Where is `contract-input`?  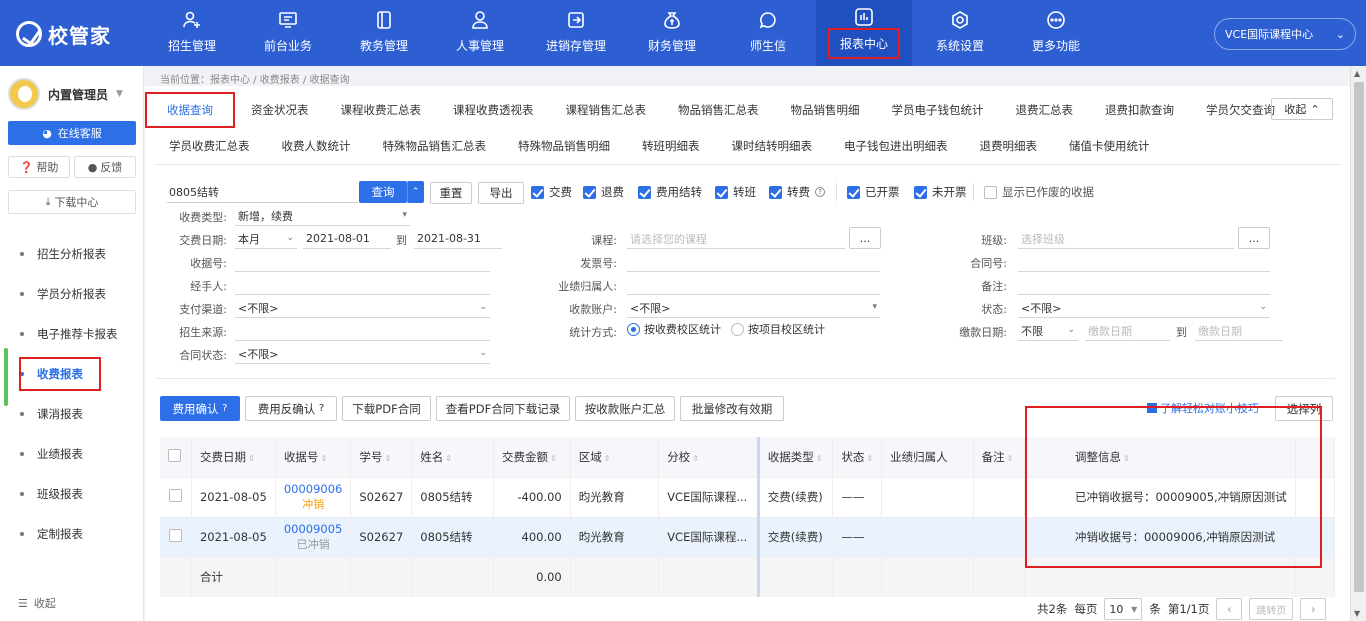 contract-input is located at coordinates (1144, 262).